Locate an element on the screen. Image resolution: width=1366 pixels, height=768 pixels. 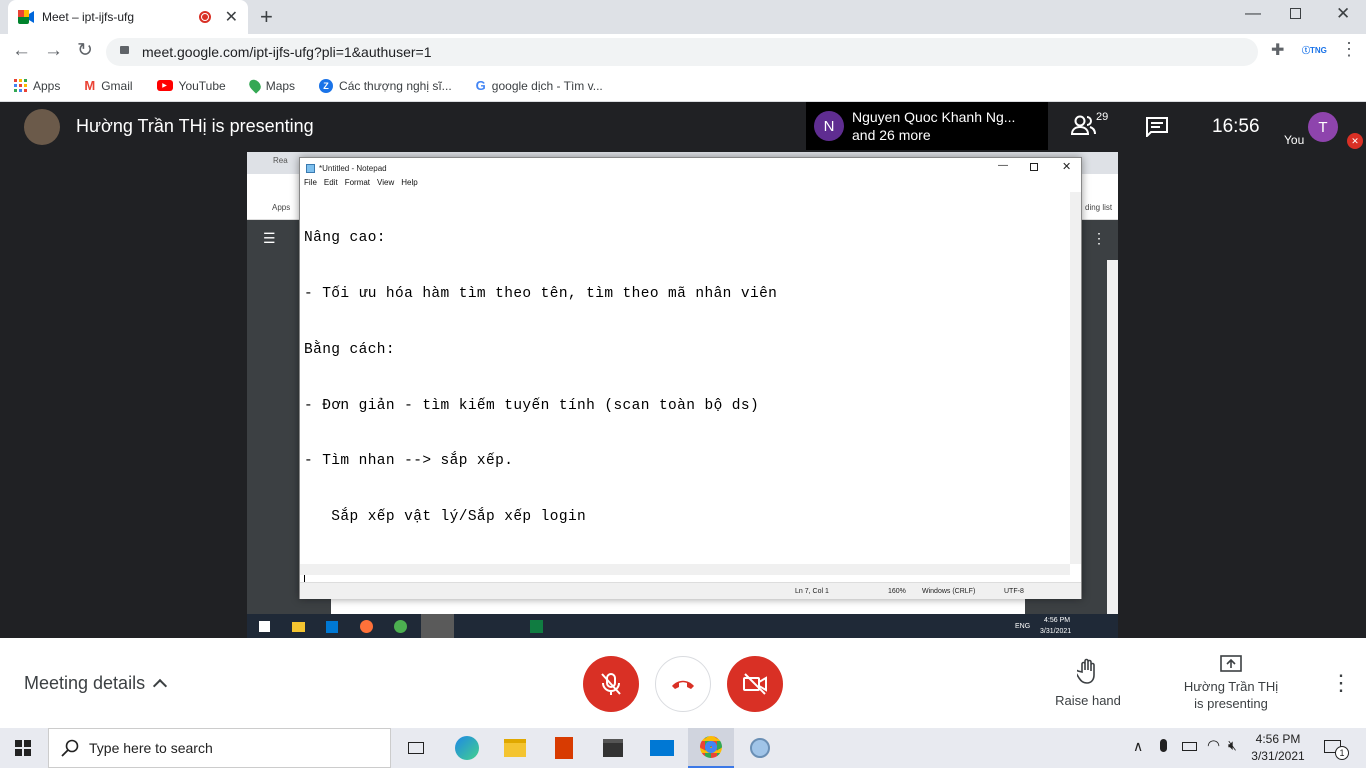
bookmark-youtube: ▶ YouTube is located at coordinates (191, 86).